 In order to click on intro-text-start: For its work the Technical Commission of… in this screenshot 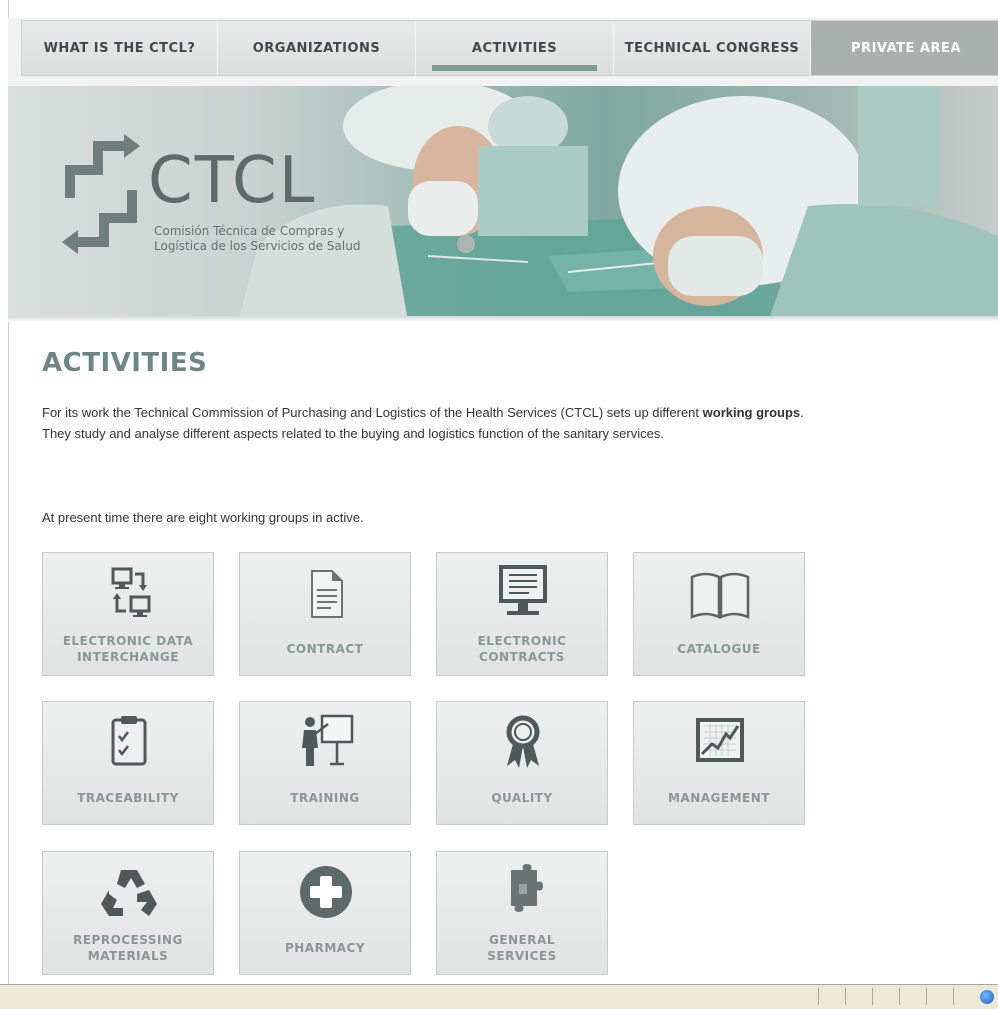, I will do `click(372, 412)`.